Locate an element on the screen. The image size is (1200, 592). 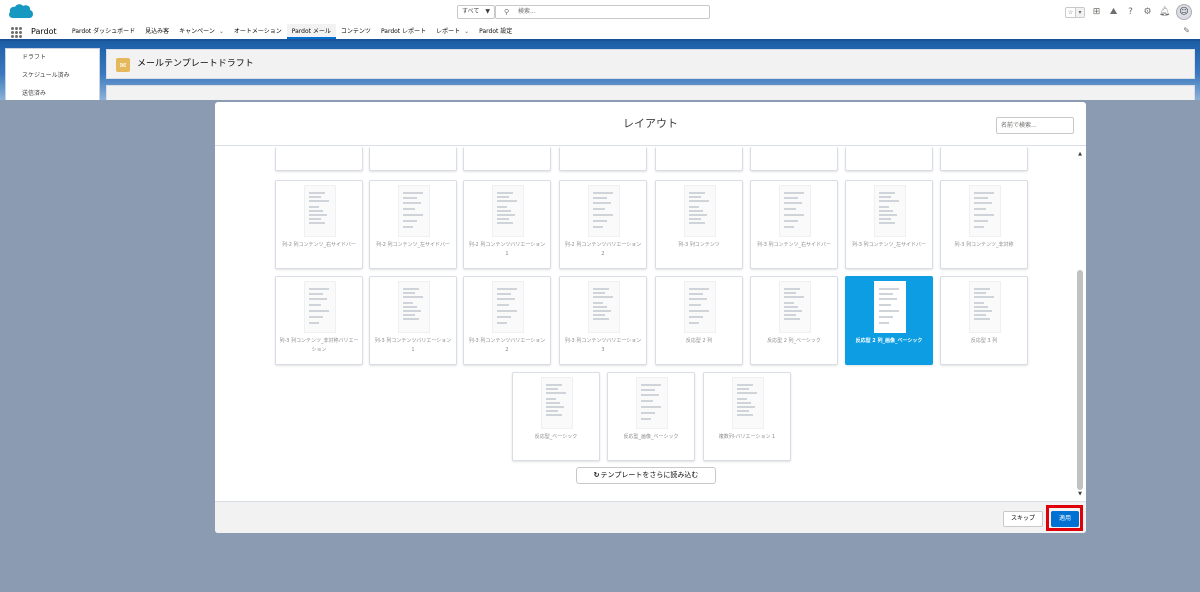
template-tile: 列-2 列コンテンツ_左サイドバー is located at coordinates (413, 224).